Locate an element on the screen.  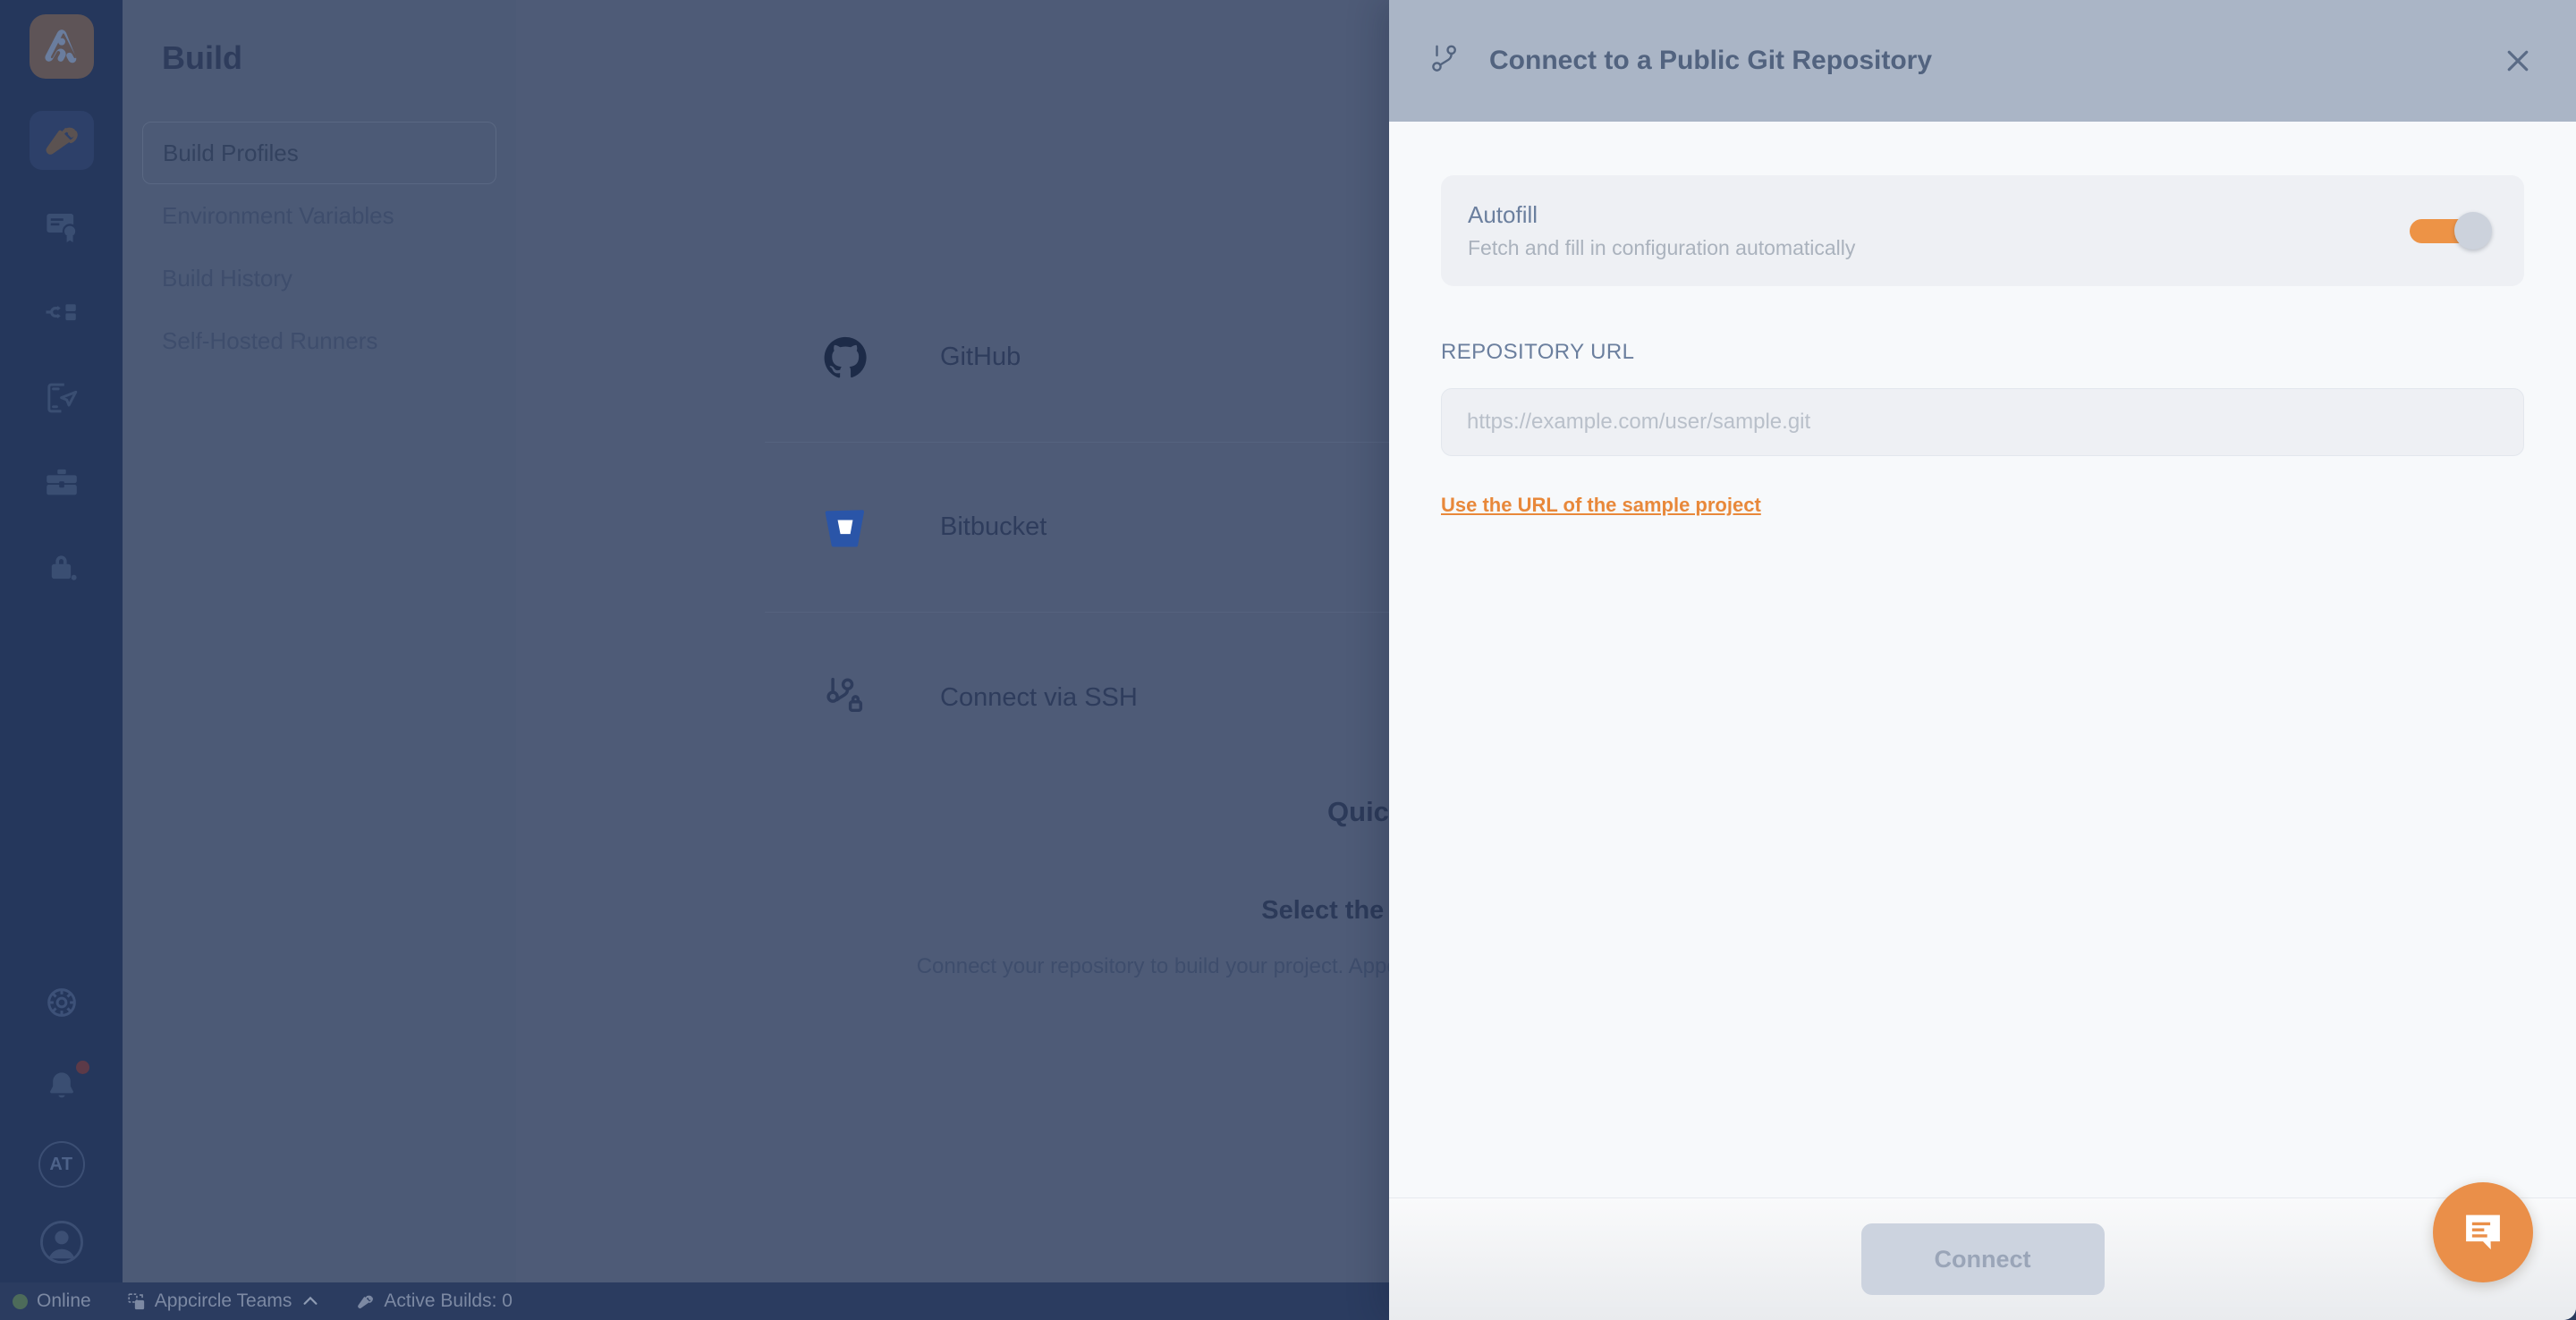
toggle-knob is located at coordinates (2473, 231).